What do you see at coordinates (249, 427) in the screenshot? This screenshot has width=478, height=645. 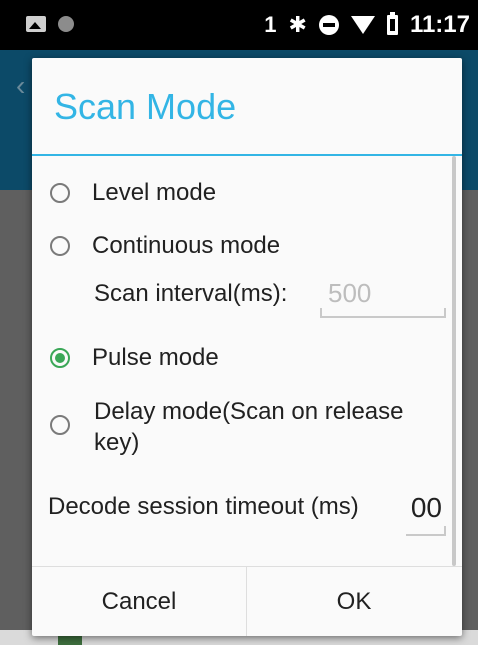 I see `option-label: Delay mode(Scan on release key)` at bounding box center [249, 427].